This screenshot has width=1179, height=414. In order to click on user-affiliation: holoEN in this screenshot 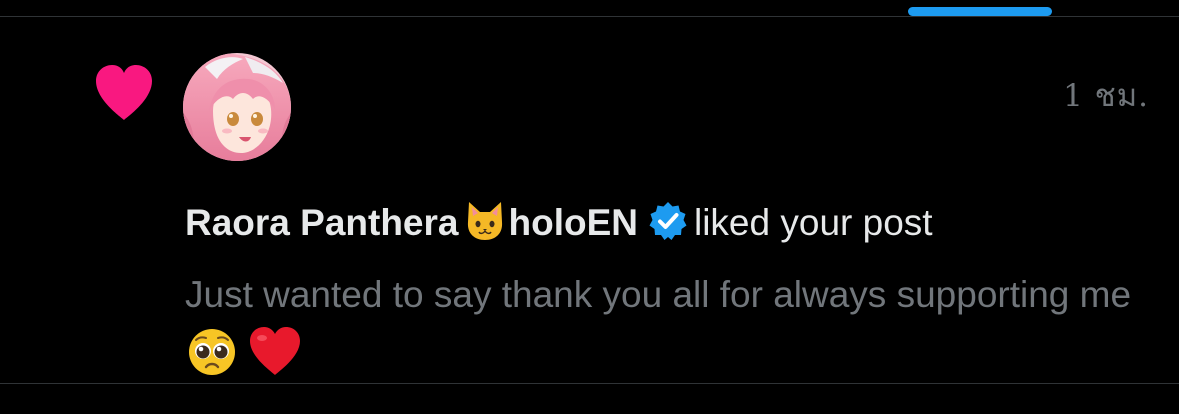, I will do `click(573, 222)`.